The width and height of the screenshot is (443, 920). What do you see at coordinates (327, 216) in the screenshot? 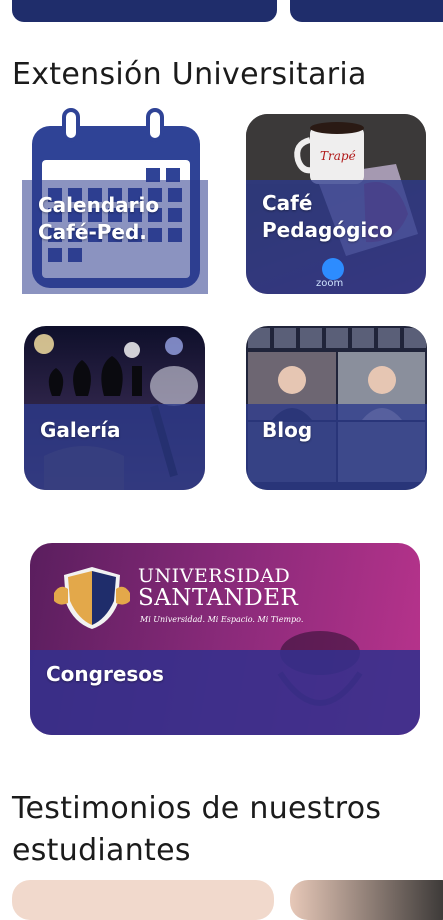
I see `cafe-label: Café Pedagógico` at bounding box center [327, 216].